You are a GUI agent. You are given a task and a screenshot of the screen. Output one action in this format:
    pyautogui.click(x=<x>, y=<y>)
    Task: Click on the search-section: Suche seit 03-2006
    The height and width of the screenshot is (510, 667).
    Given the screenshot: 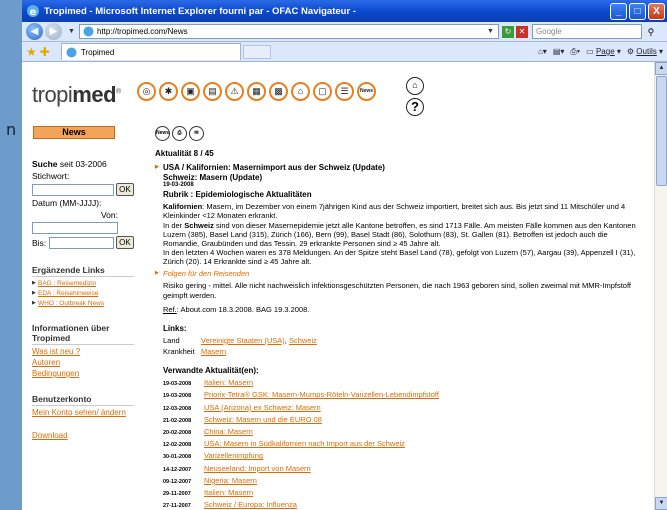 What is the action you would take?
    pyautogui.click(x=69, y=164)
    